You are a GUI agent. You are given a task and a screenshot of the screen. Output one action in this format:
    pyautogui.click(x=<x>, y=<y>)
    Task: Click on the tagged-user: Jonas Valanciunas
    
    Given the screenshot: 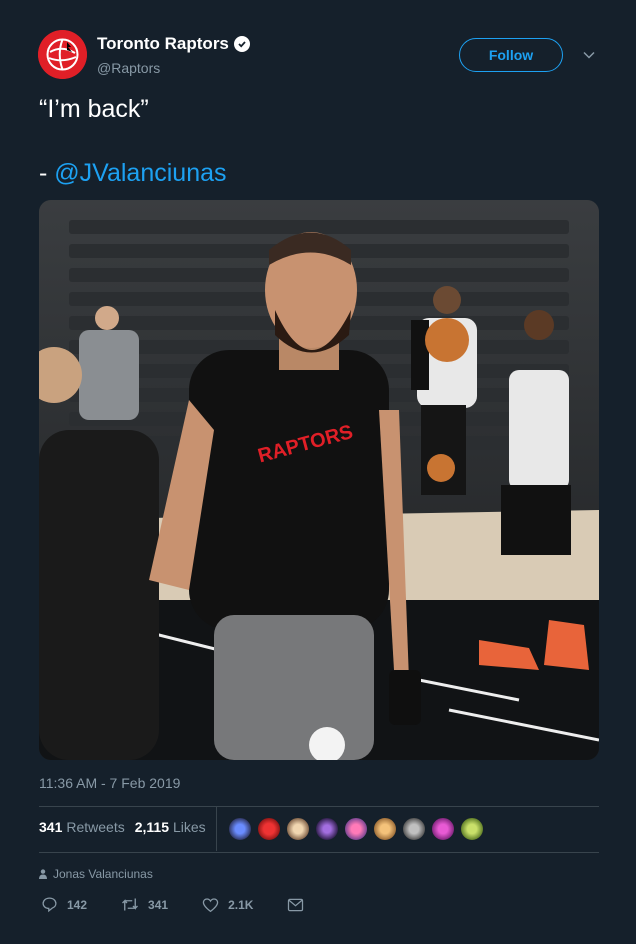 What is the action you would take?
    pyautogui.click(x=96, y=874)
    